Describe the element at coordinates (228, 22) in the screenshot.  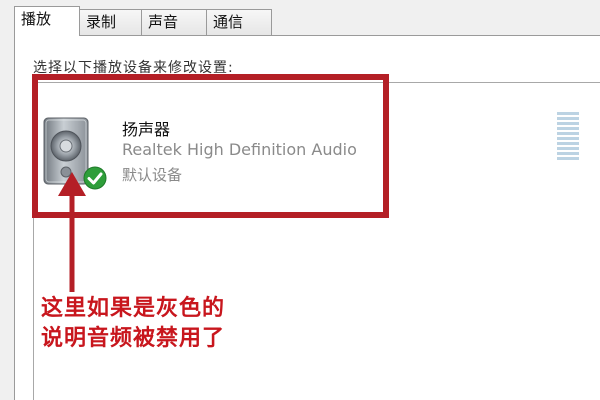
I see `tab-label: 通信` at that location.